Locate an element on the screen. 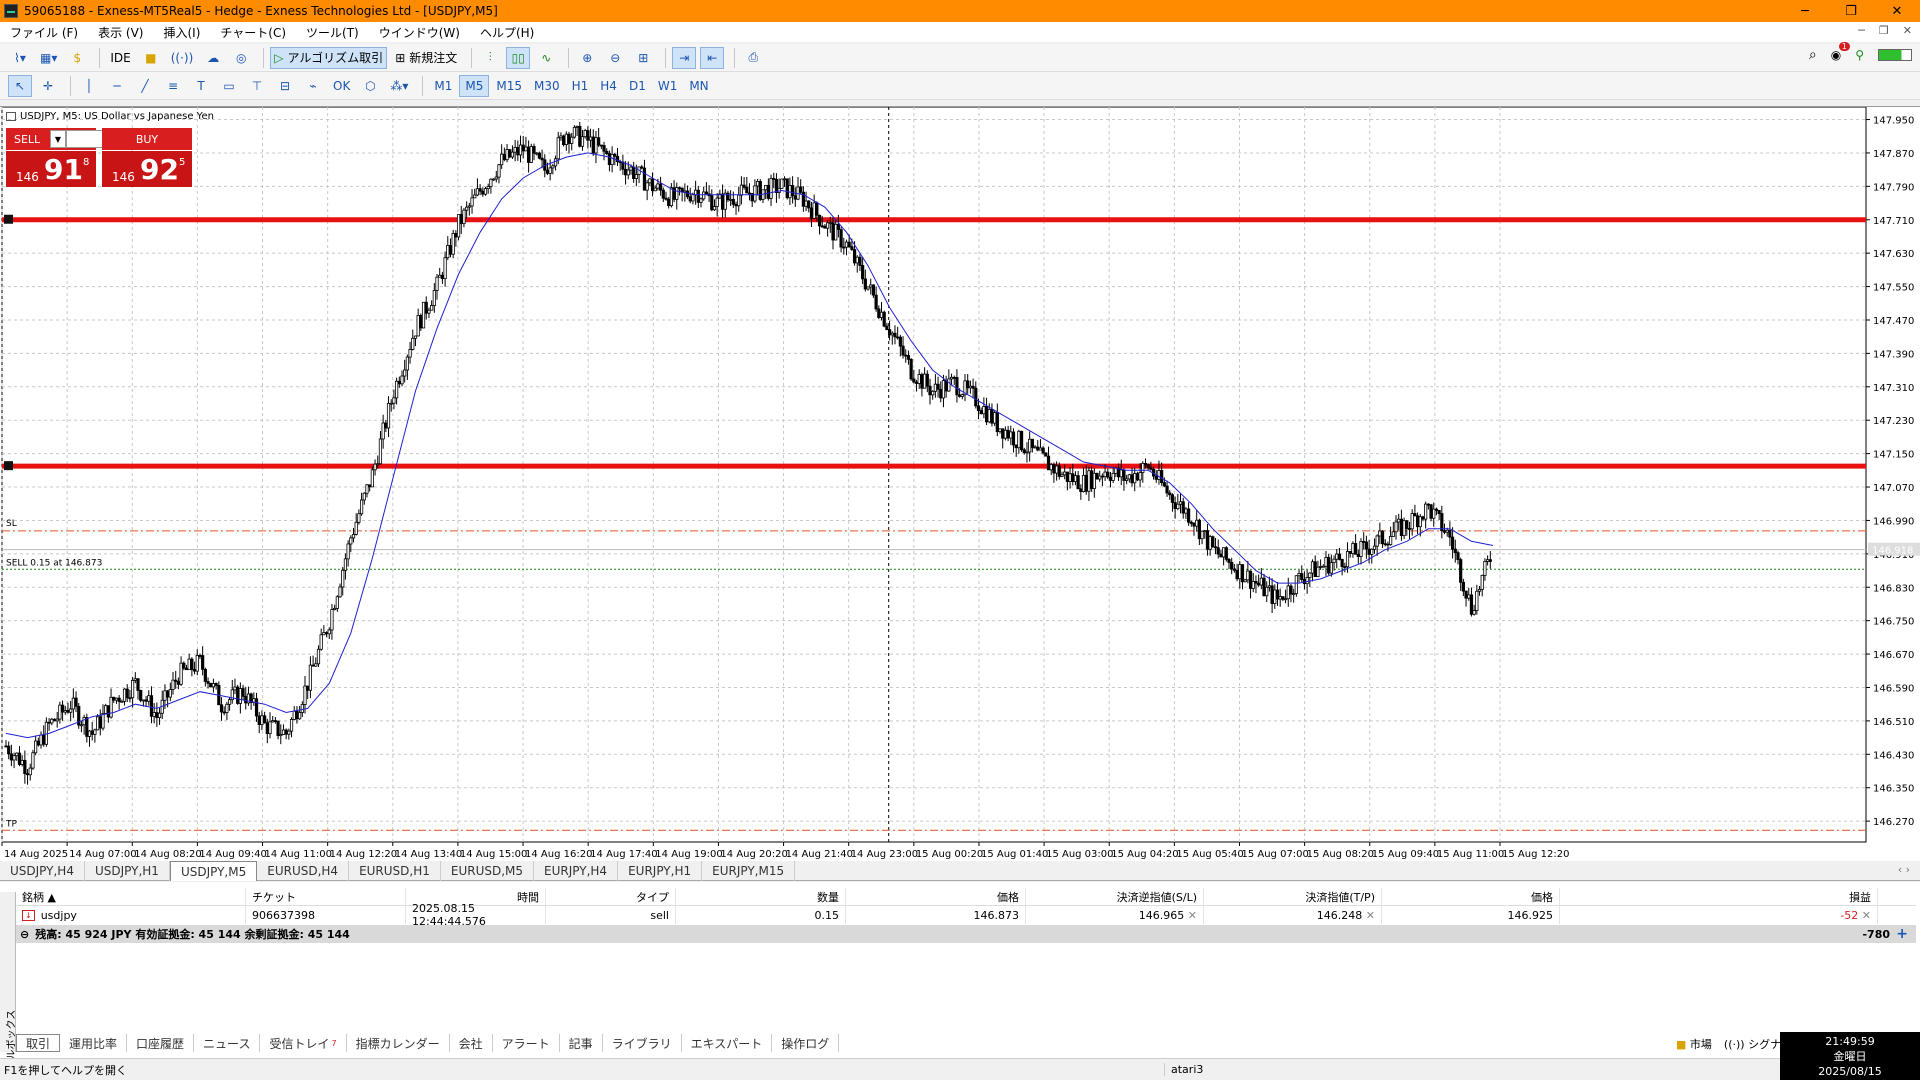 The height and width of the screenshot is (1080, 1920). tab-library: ライブラリ is located at coordinates (642, 1043).